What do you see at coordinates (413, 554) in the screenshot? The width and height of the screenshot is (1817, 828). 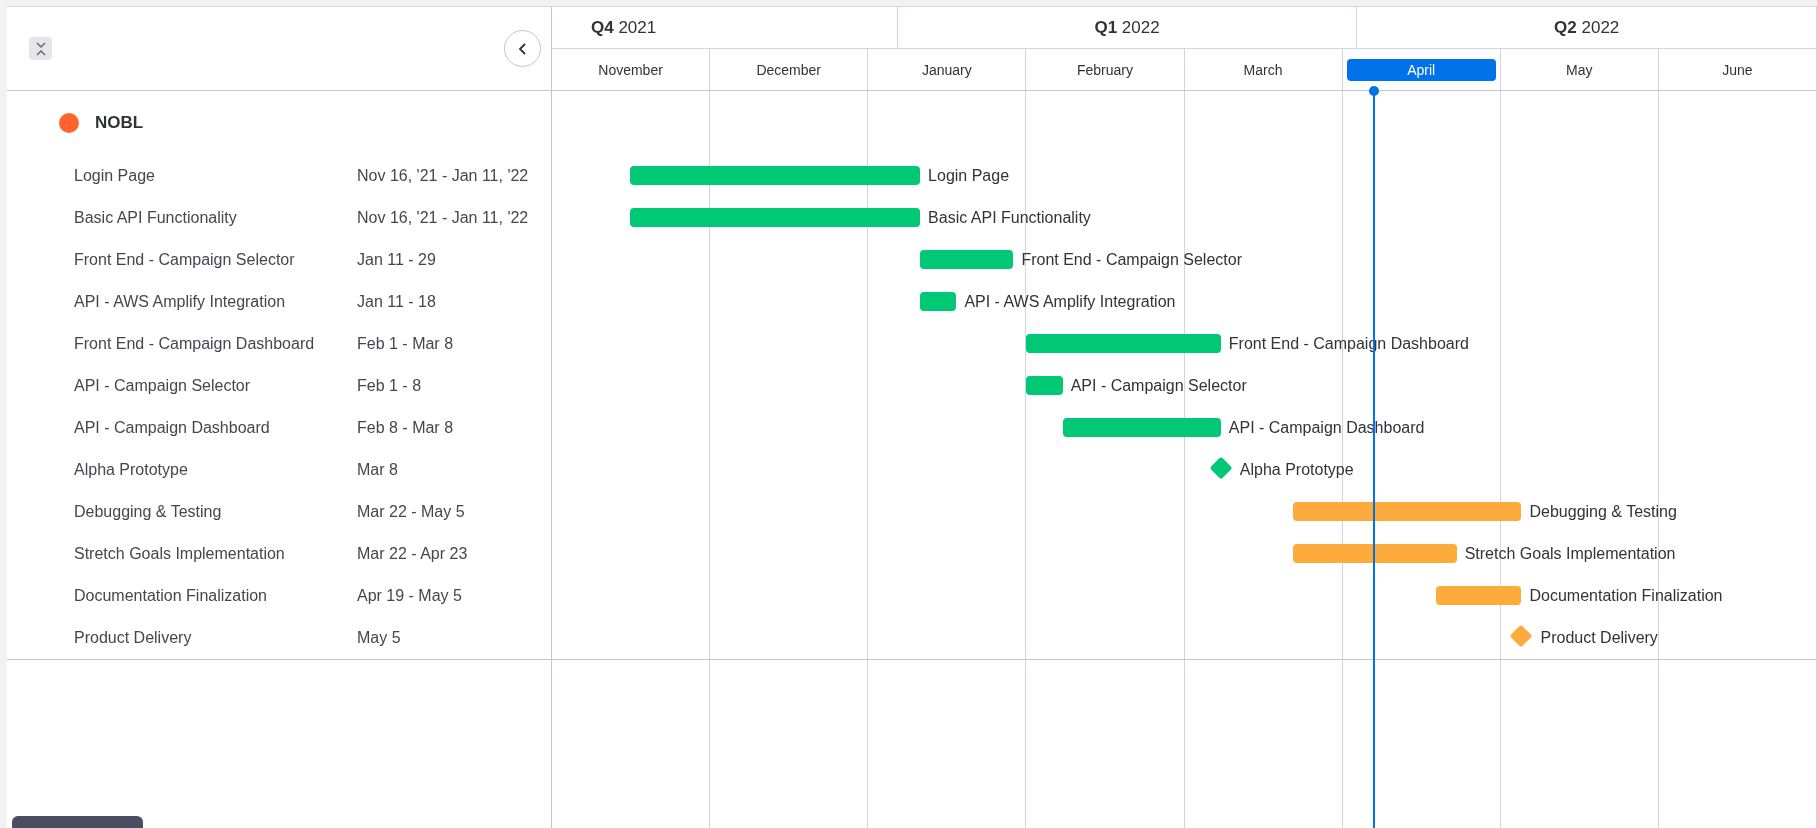 I see `task-dates: Mar 22 - Apr 23` at bounding box center [413, 554].